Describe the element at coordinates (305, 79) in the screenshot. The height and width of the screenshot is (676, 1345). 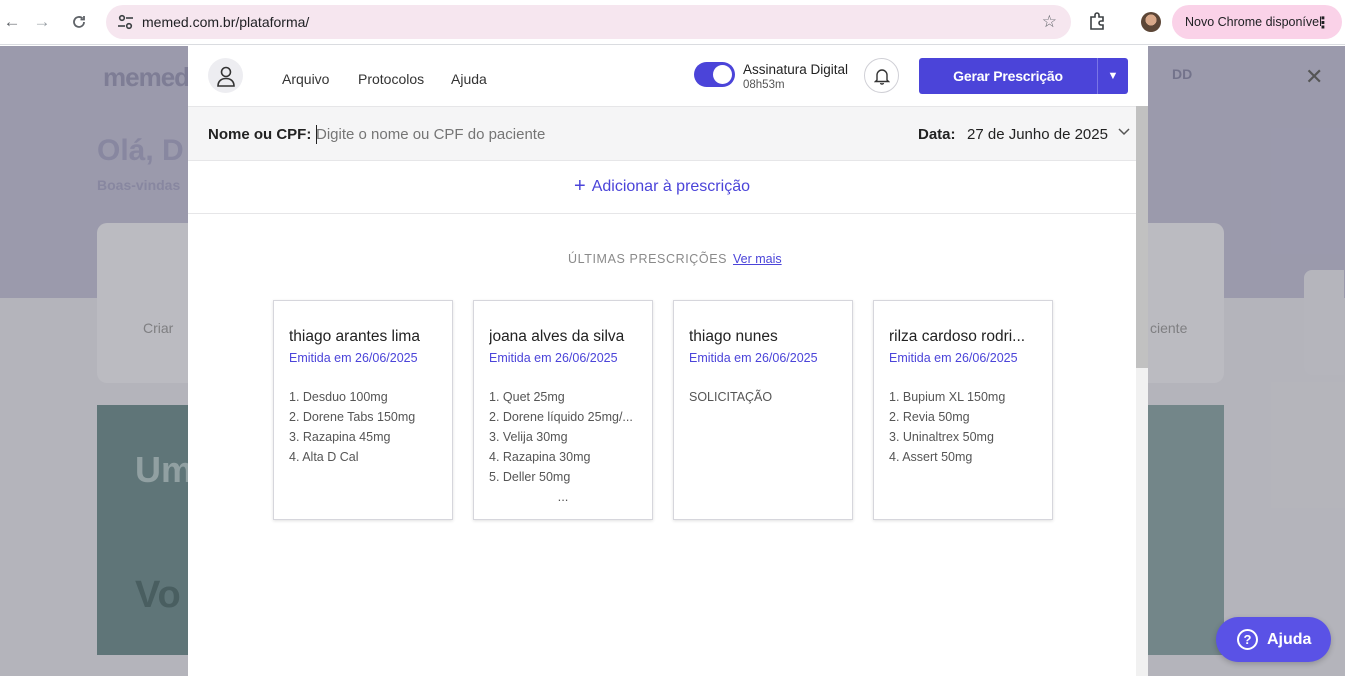
I see `menu-arquivo: Arquivo` at that location.